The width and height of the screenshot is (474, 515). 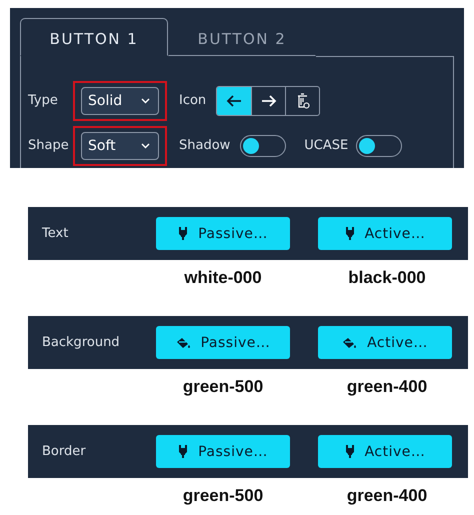 I want to click on tab: BUTTON 2, so click(x=242, y=37).